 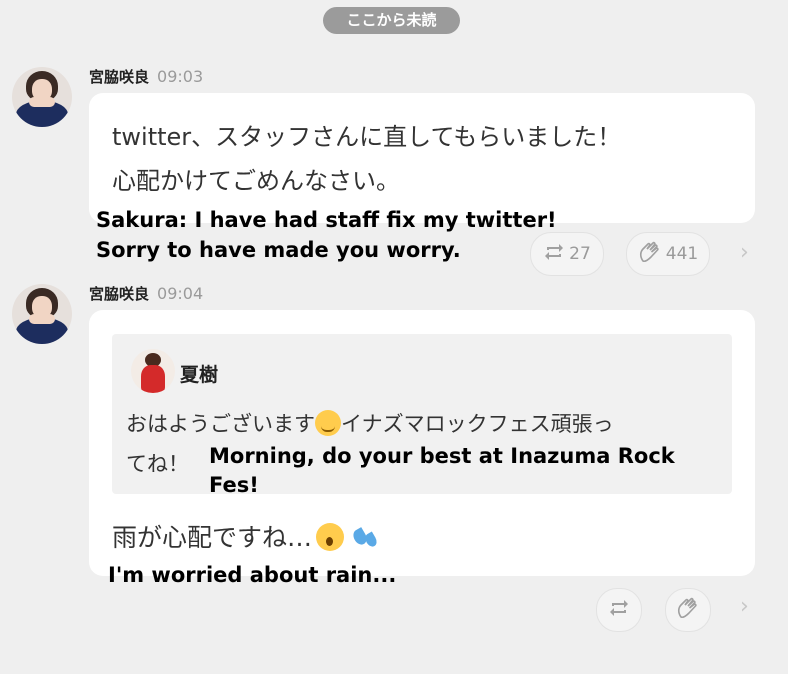 I want to click on message-meta: 宮脇咲良 09:04, so click(x=146, y=293).